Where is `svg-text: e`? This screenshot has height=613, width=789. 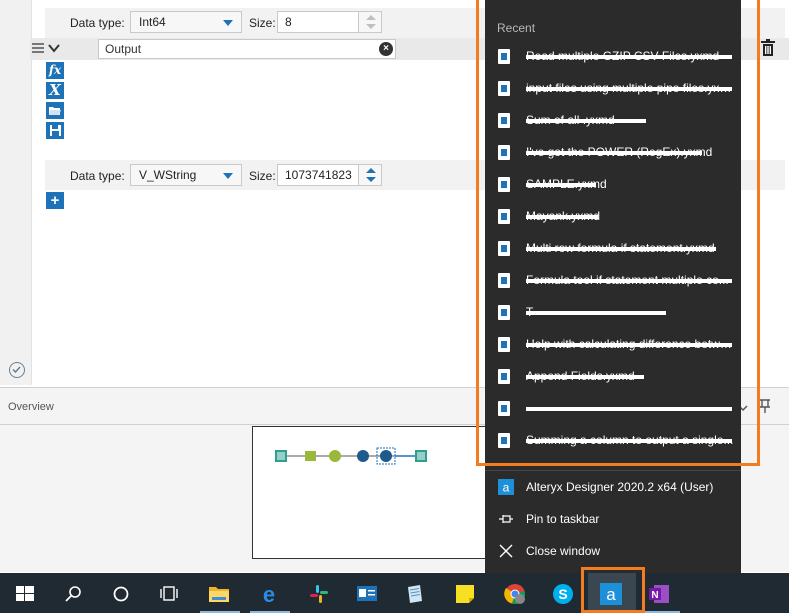
svg-text: e is located at coordinates (269, 594).